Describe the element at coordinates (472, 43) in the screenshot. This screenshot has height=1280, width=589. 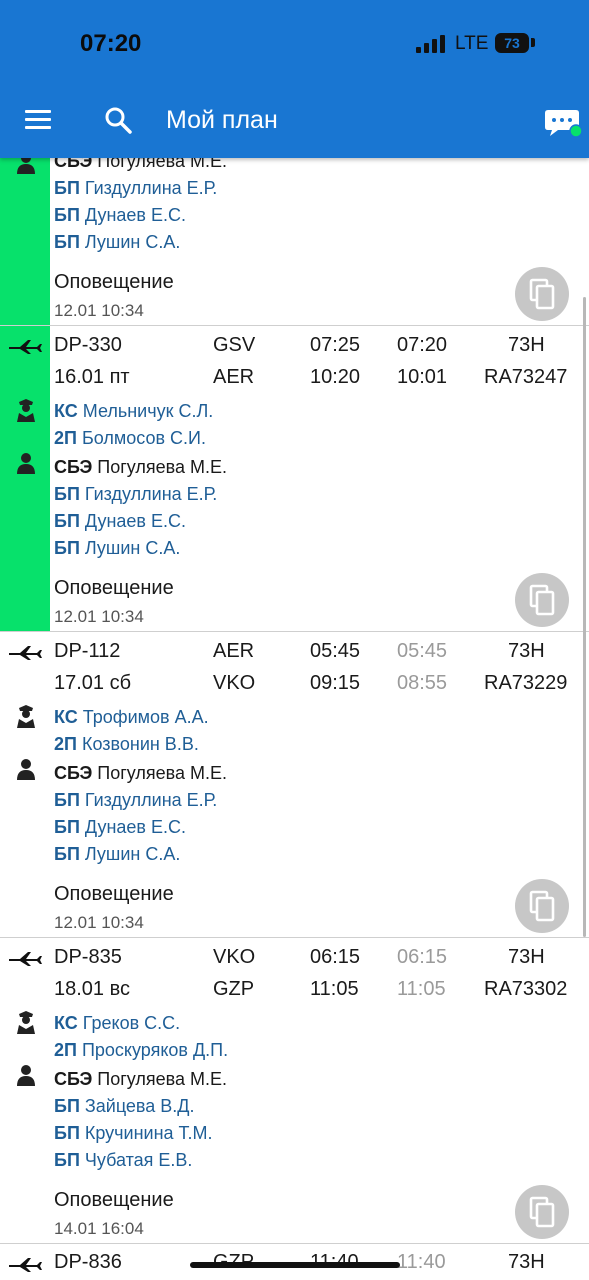
I see `network-type: LTE` at that location.